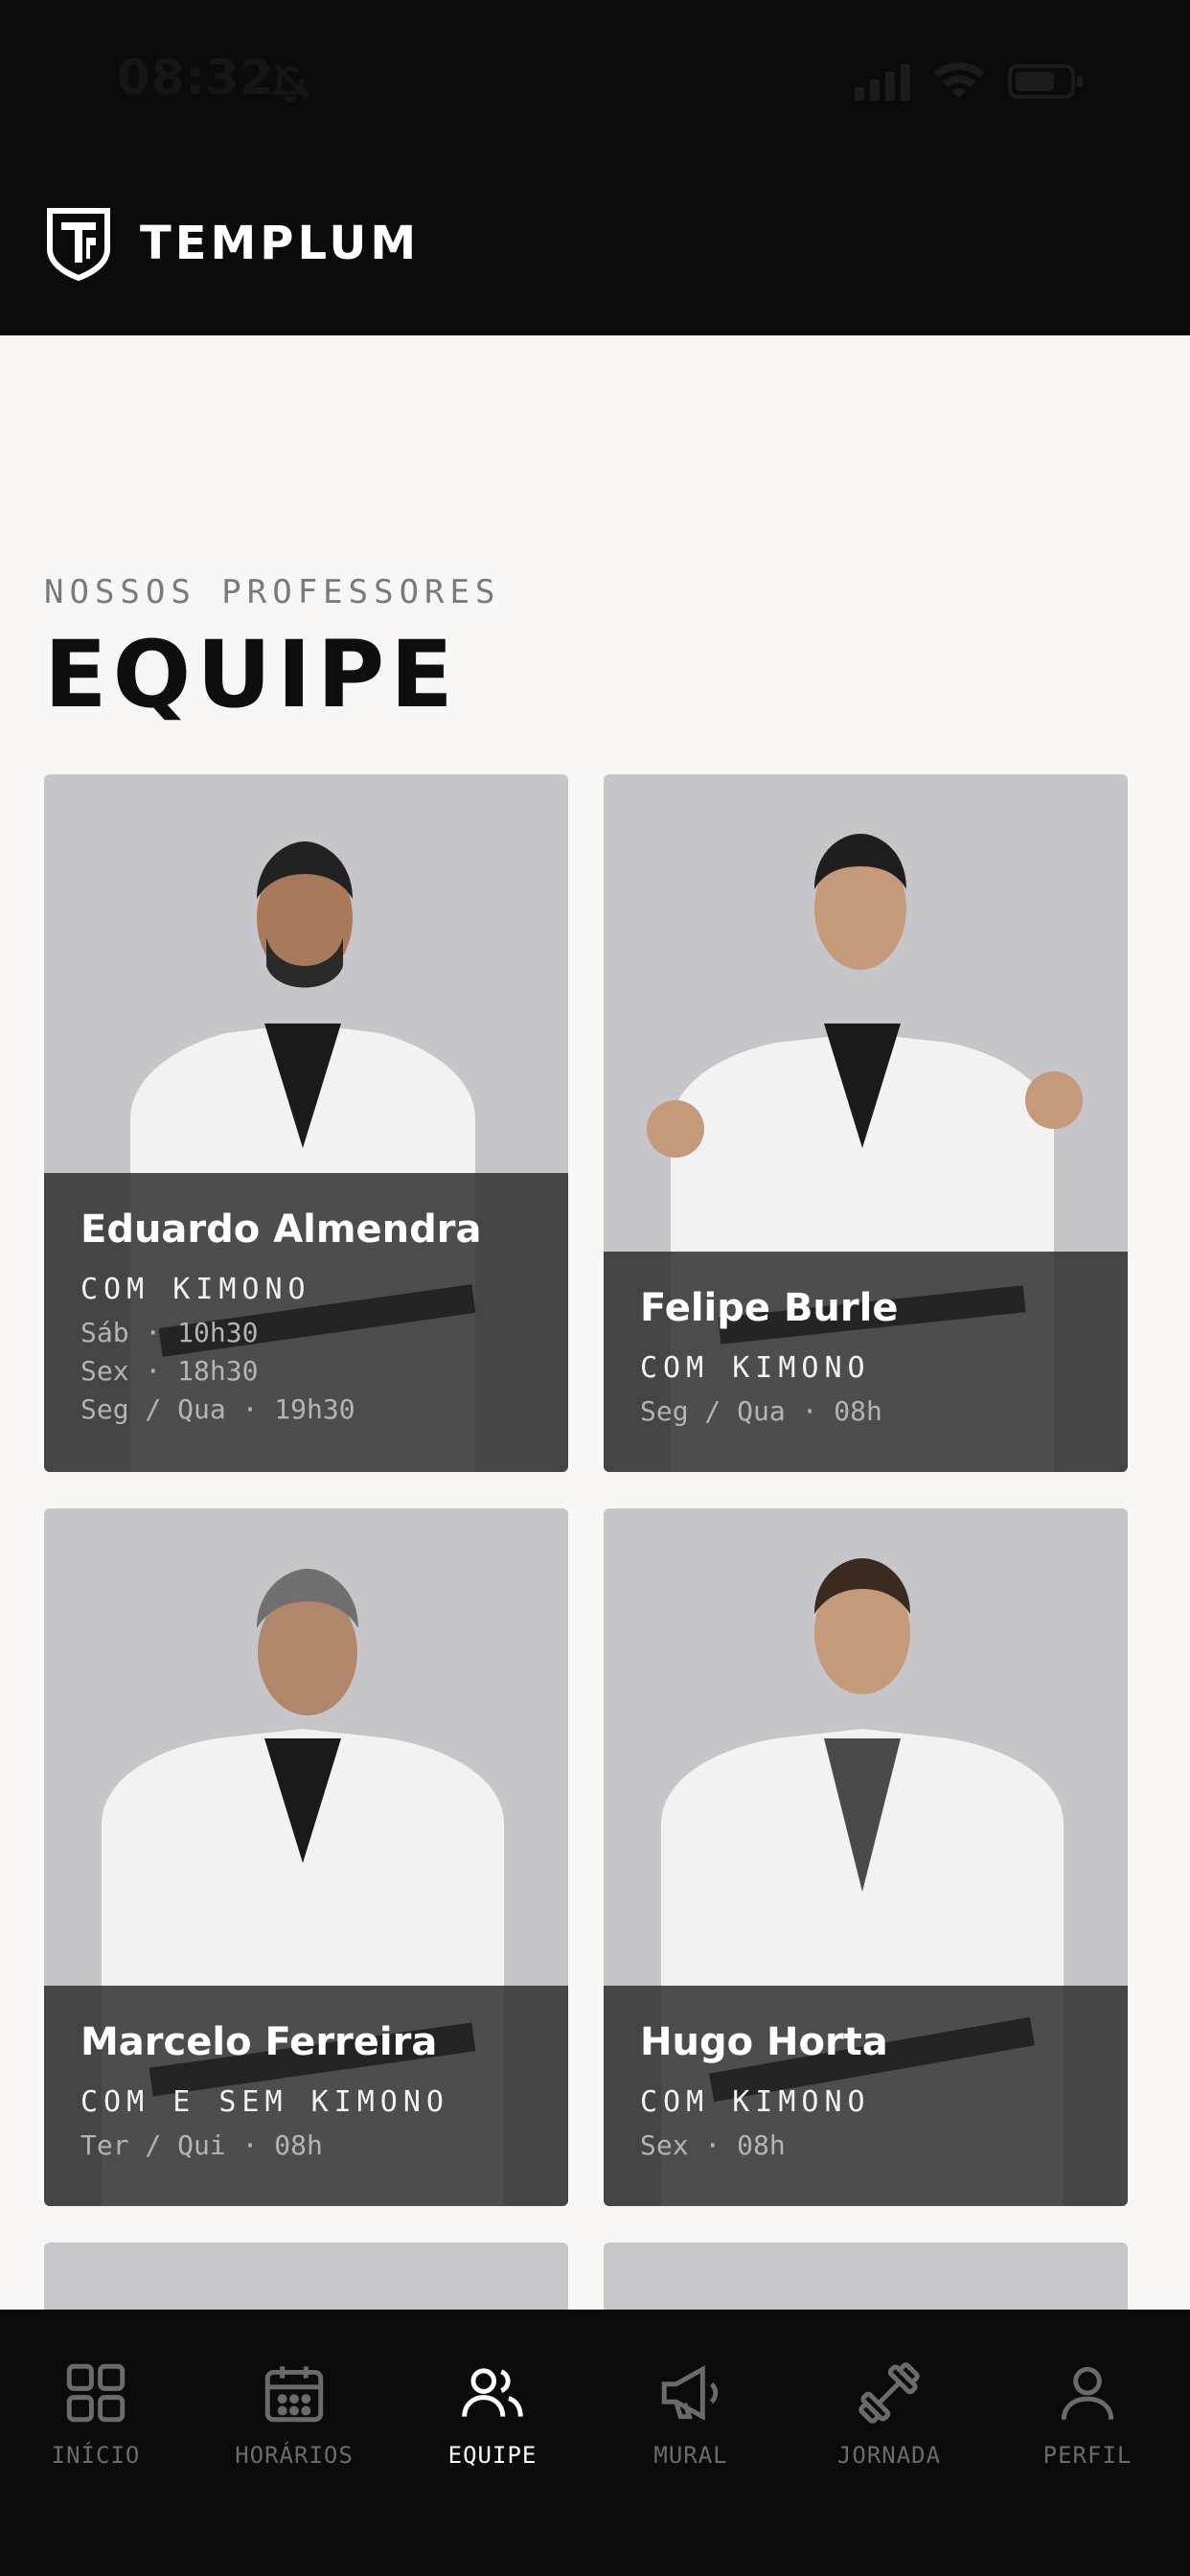  I want to click on nav-item-mural: MURAL, so click(691, 2425).